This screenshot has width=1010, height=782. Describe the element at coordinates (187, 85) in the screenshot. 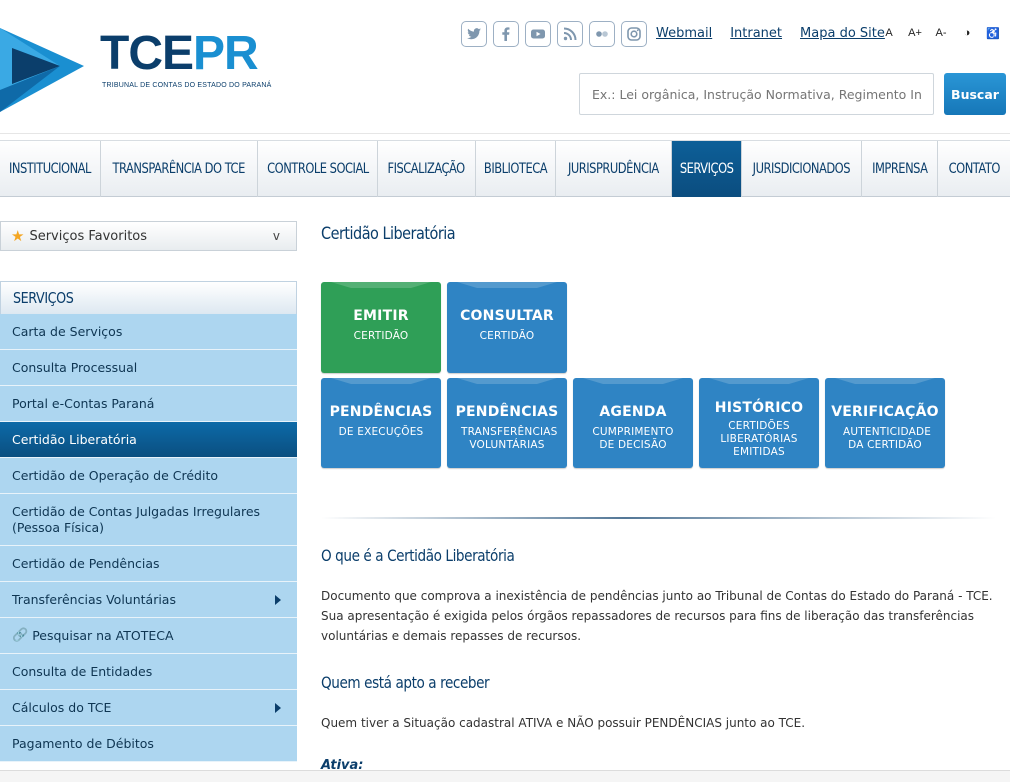

I see `logo-subtitle: TRIBUNAL DE CONTAS DO ESTADO DO PARANÁ` at that location.